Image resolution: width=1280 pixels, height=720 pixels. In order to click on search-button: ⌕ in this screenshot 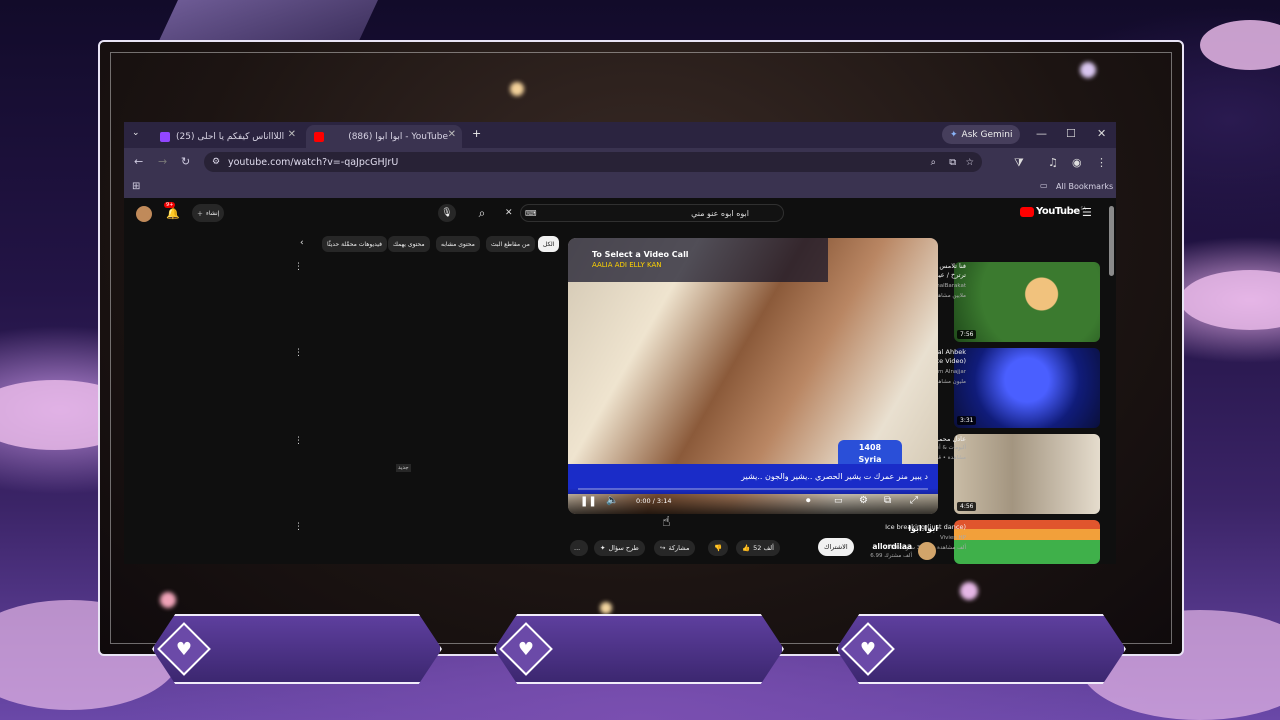, I will do `click(482, 213)`.